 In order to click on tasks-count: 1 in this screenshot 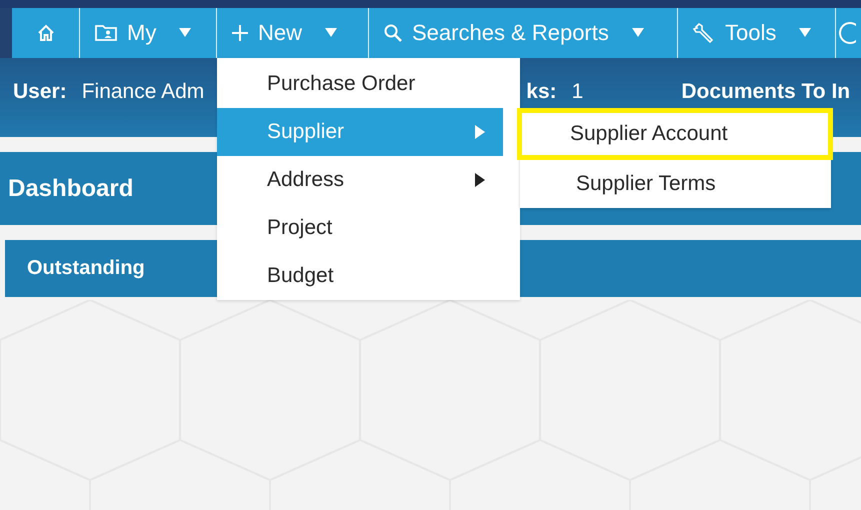, I will do `click(578, 92)`.